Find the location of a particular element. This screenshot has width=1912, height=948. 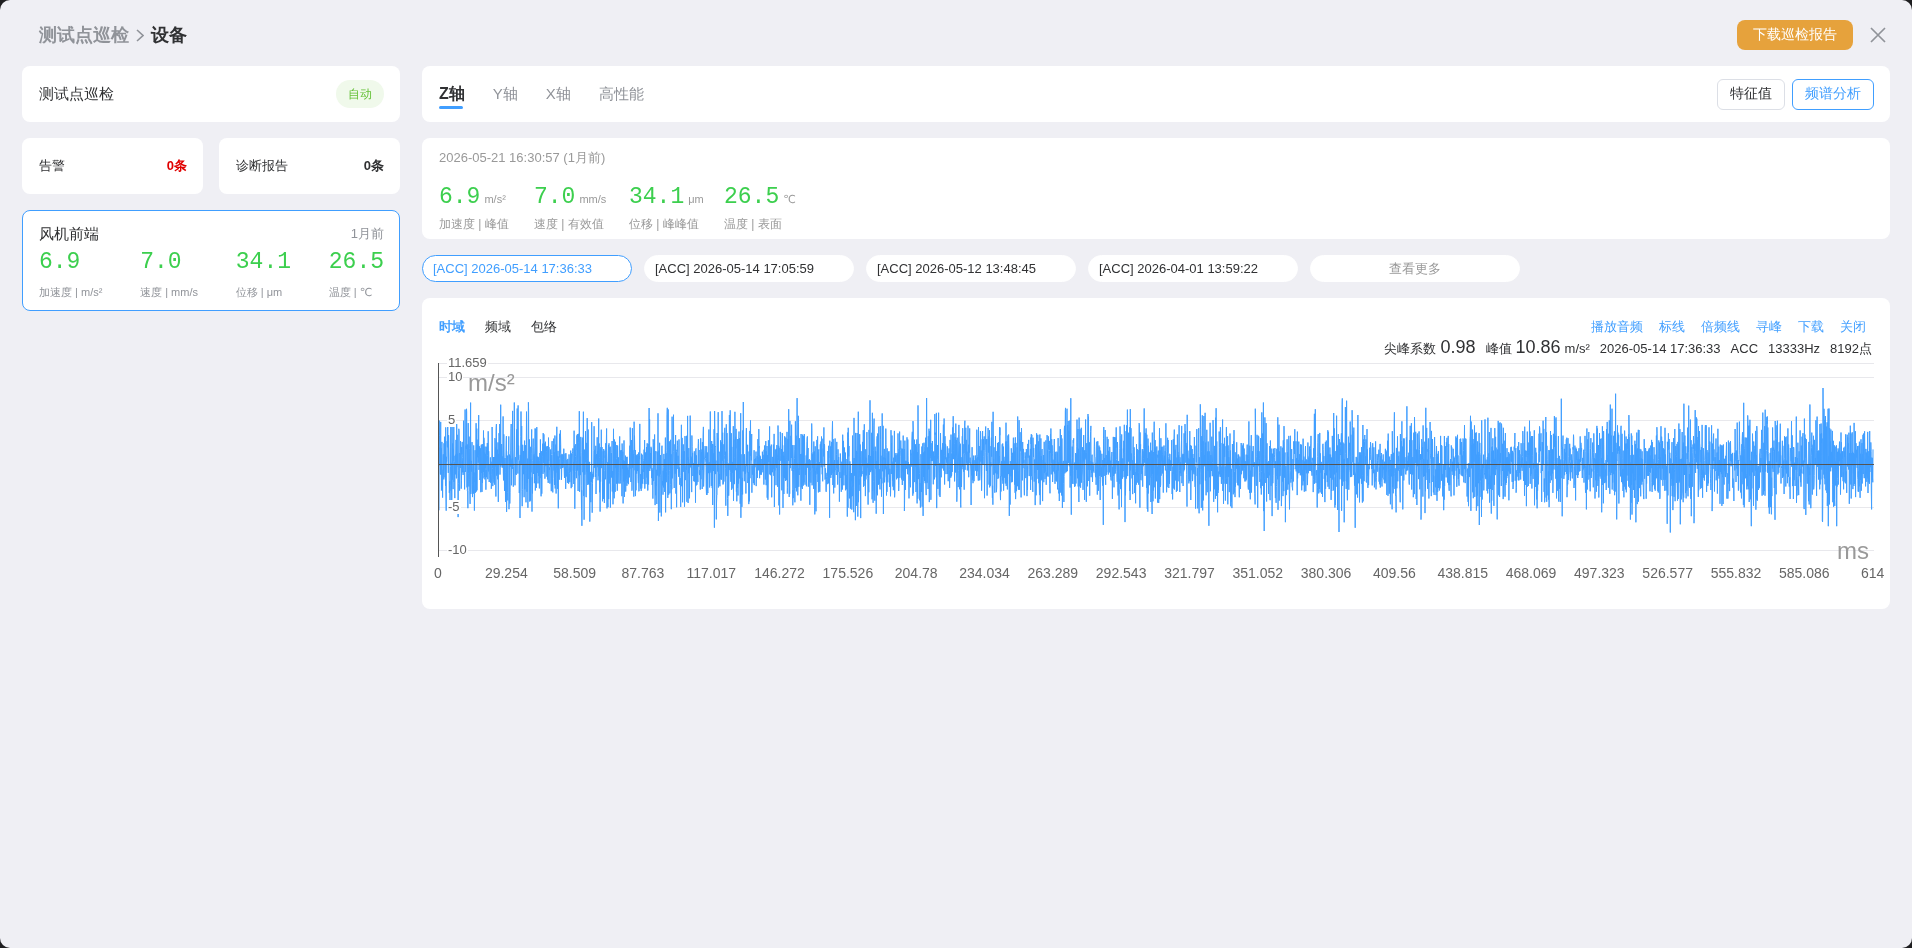

metric-unit: ℃ is located at coordinates (789, 199).